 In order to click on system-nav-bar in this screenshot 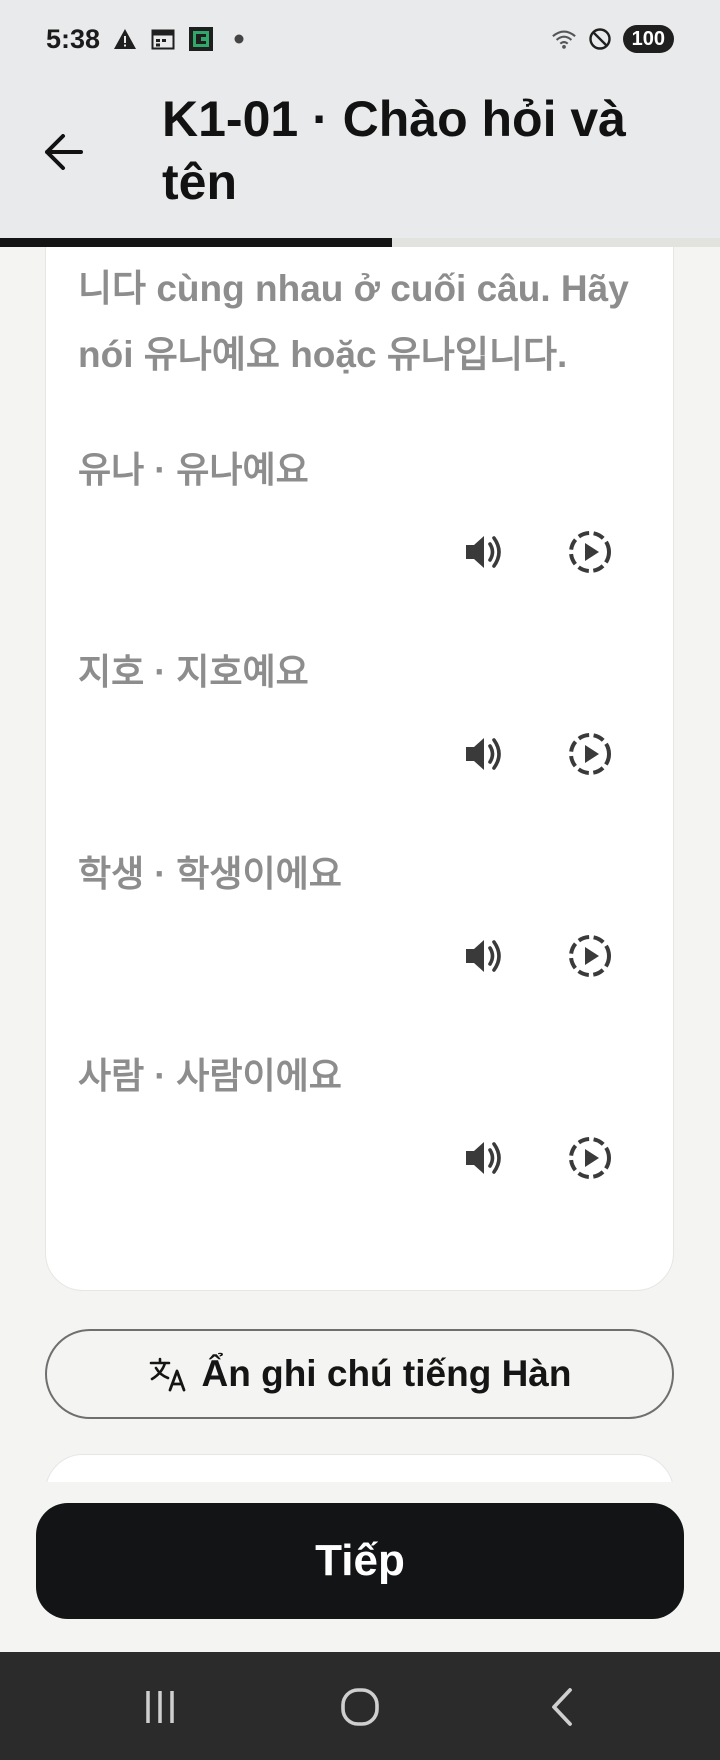, I will do `click(360, 1706)`.